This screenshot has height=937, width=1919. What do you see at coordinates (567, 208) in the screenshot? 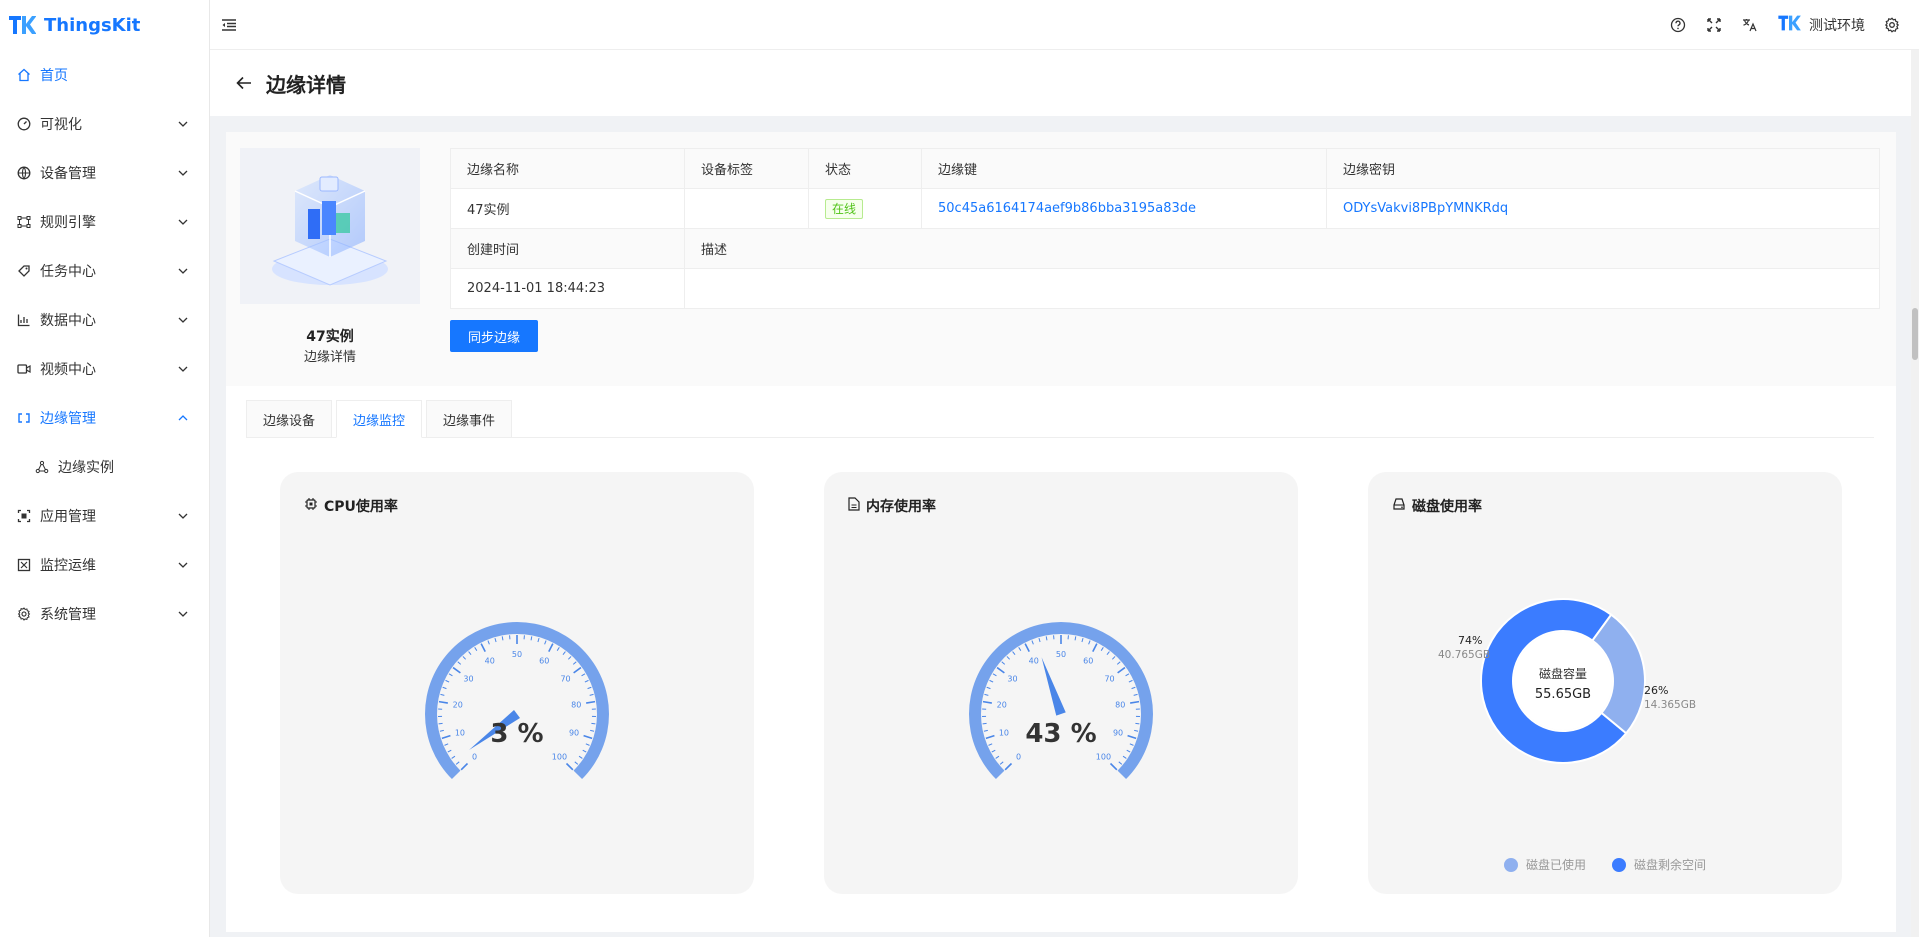
I see `edge-name-value: 47实例` at bounding box center [567, 208].